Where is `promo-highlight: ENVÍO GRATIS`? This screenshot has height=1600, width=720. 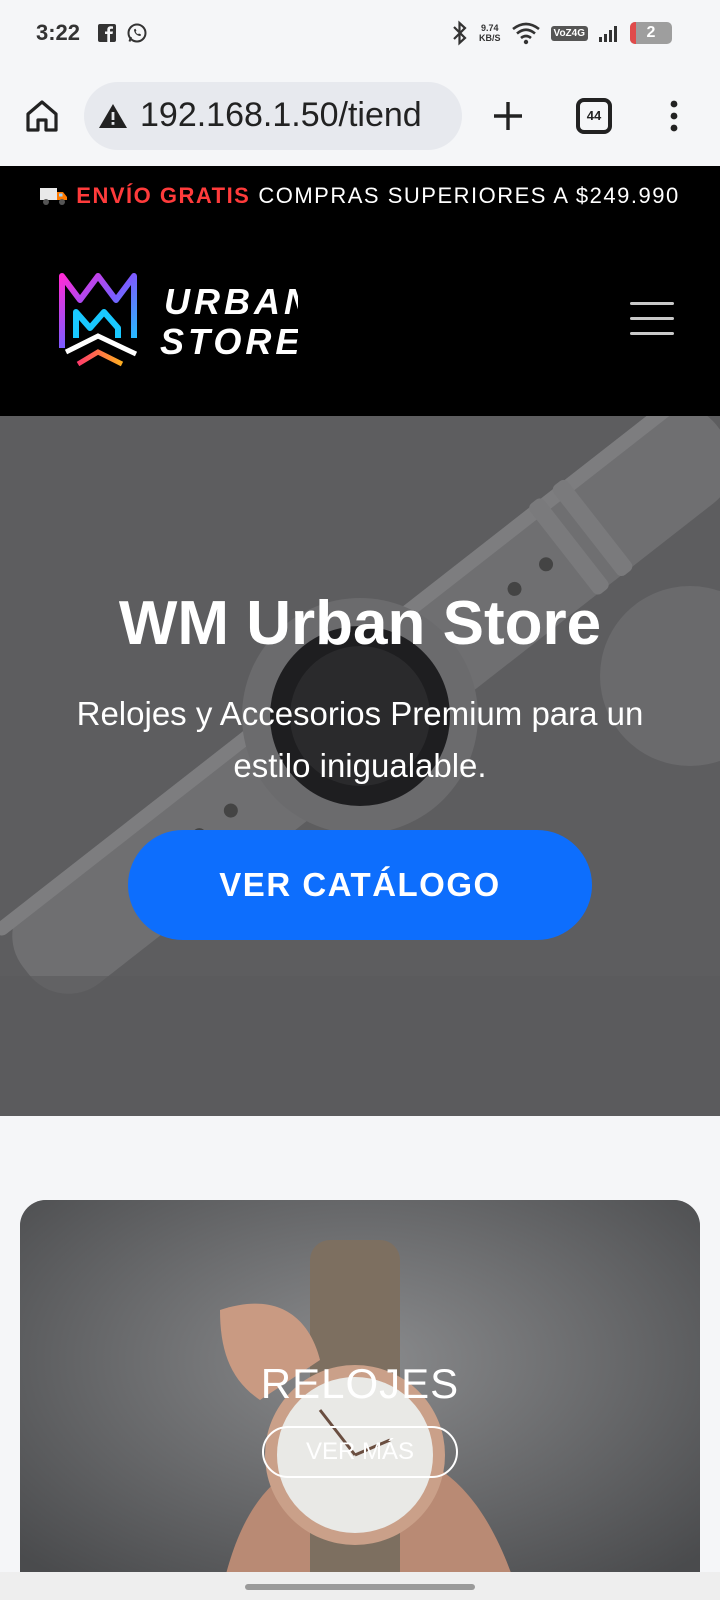
promo-highlight: ENVÍO GRATIS is located at coordinates (163, 195).